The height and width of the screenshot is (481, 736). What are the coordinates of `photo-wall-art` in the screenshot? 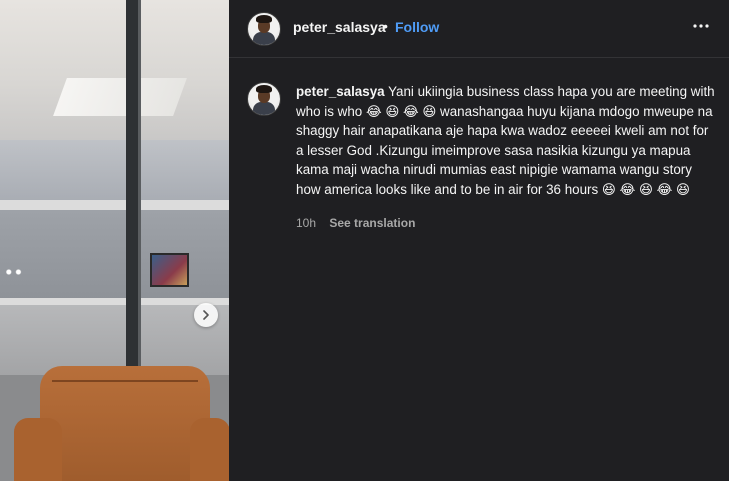 It's located at (169, 270).